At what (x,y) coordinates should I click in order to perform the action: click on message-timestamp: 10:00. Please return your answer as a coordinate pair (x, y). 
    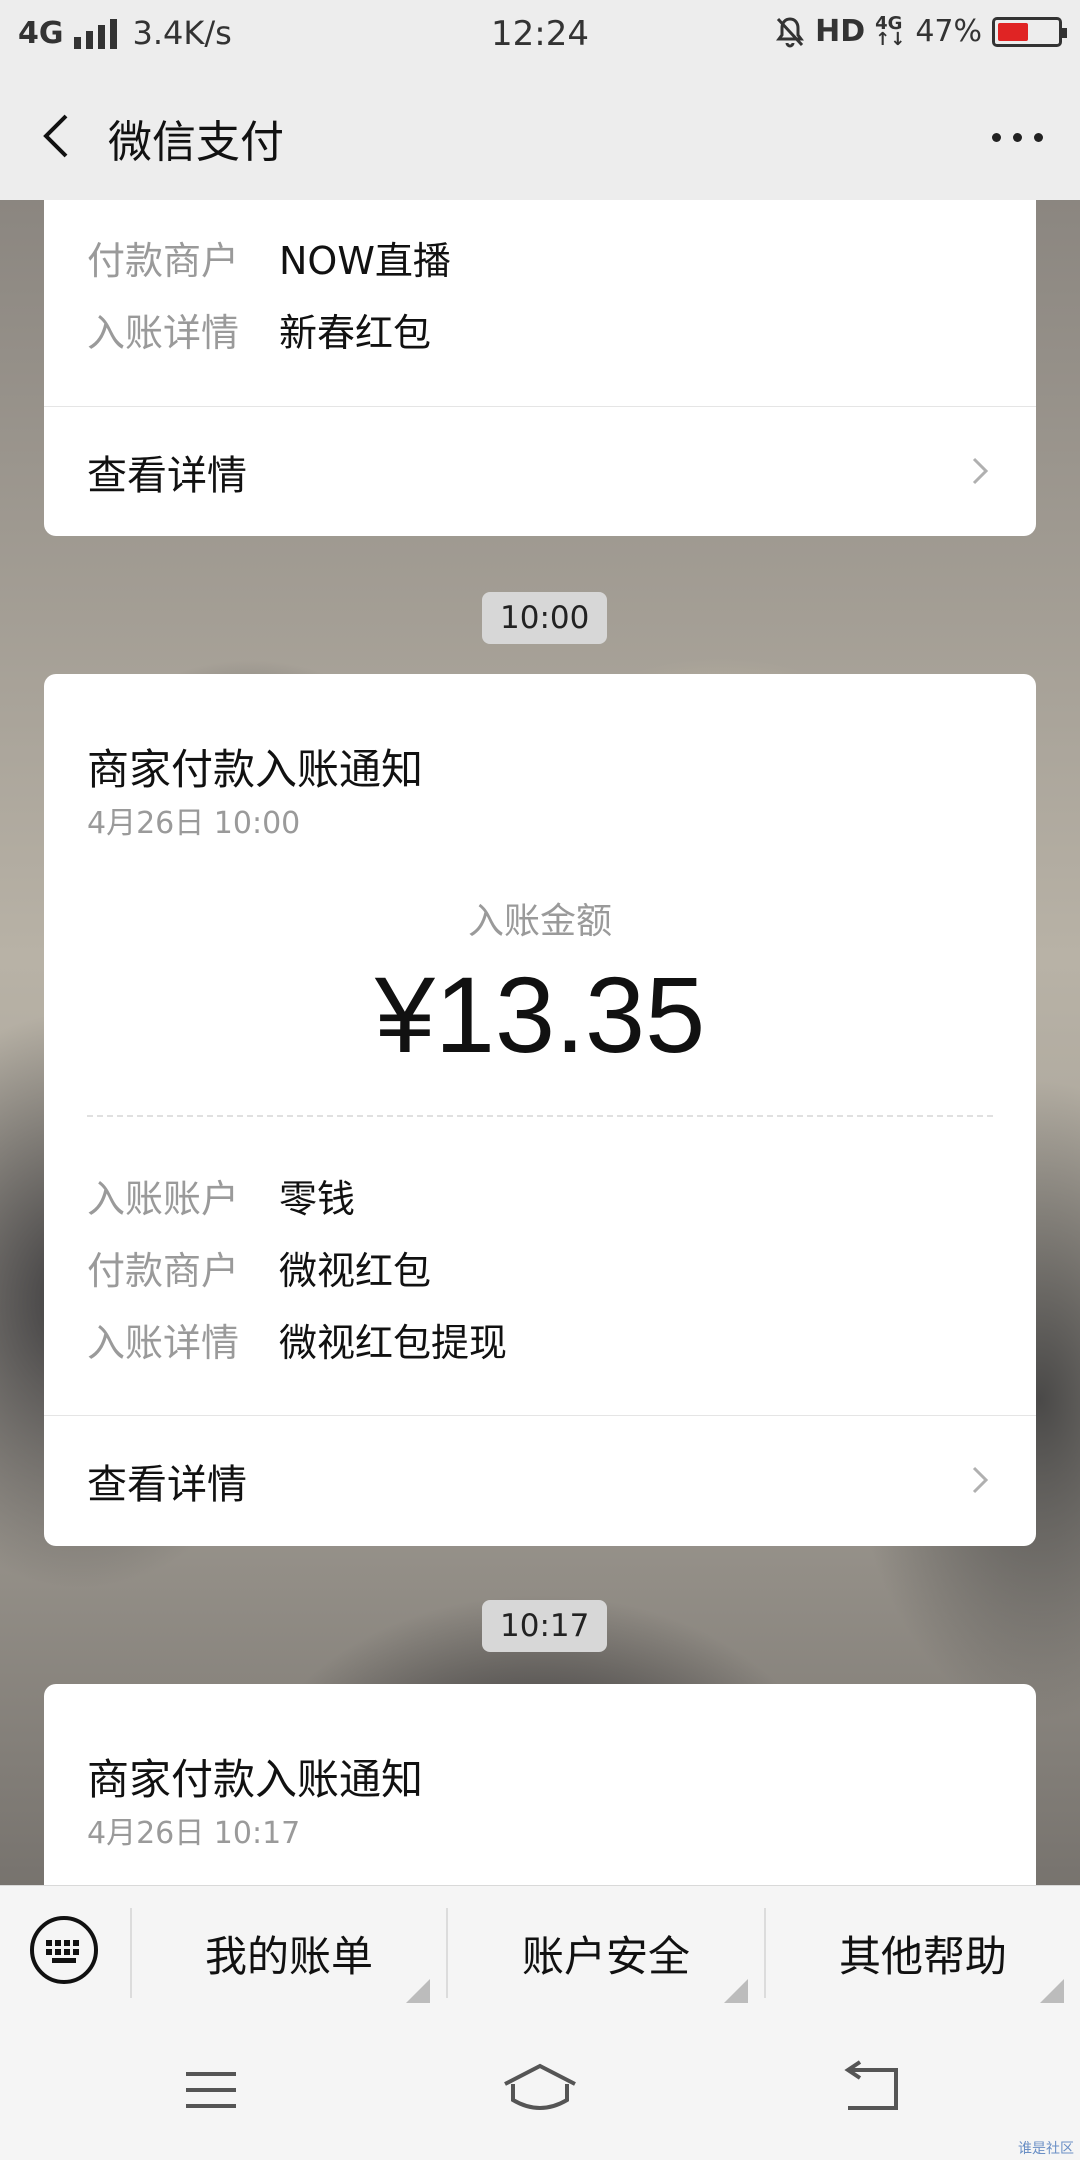
    Looking at the image, I should click on (545, 618).